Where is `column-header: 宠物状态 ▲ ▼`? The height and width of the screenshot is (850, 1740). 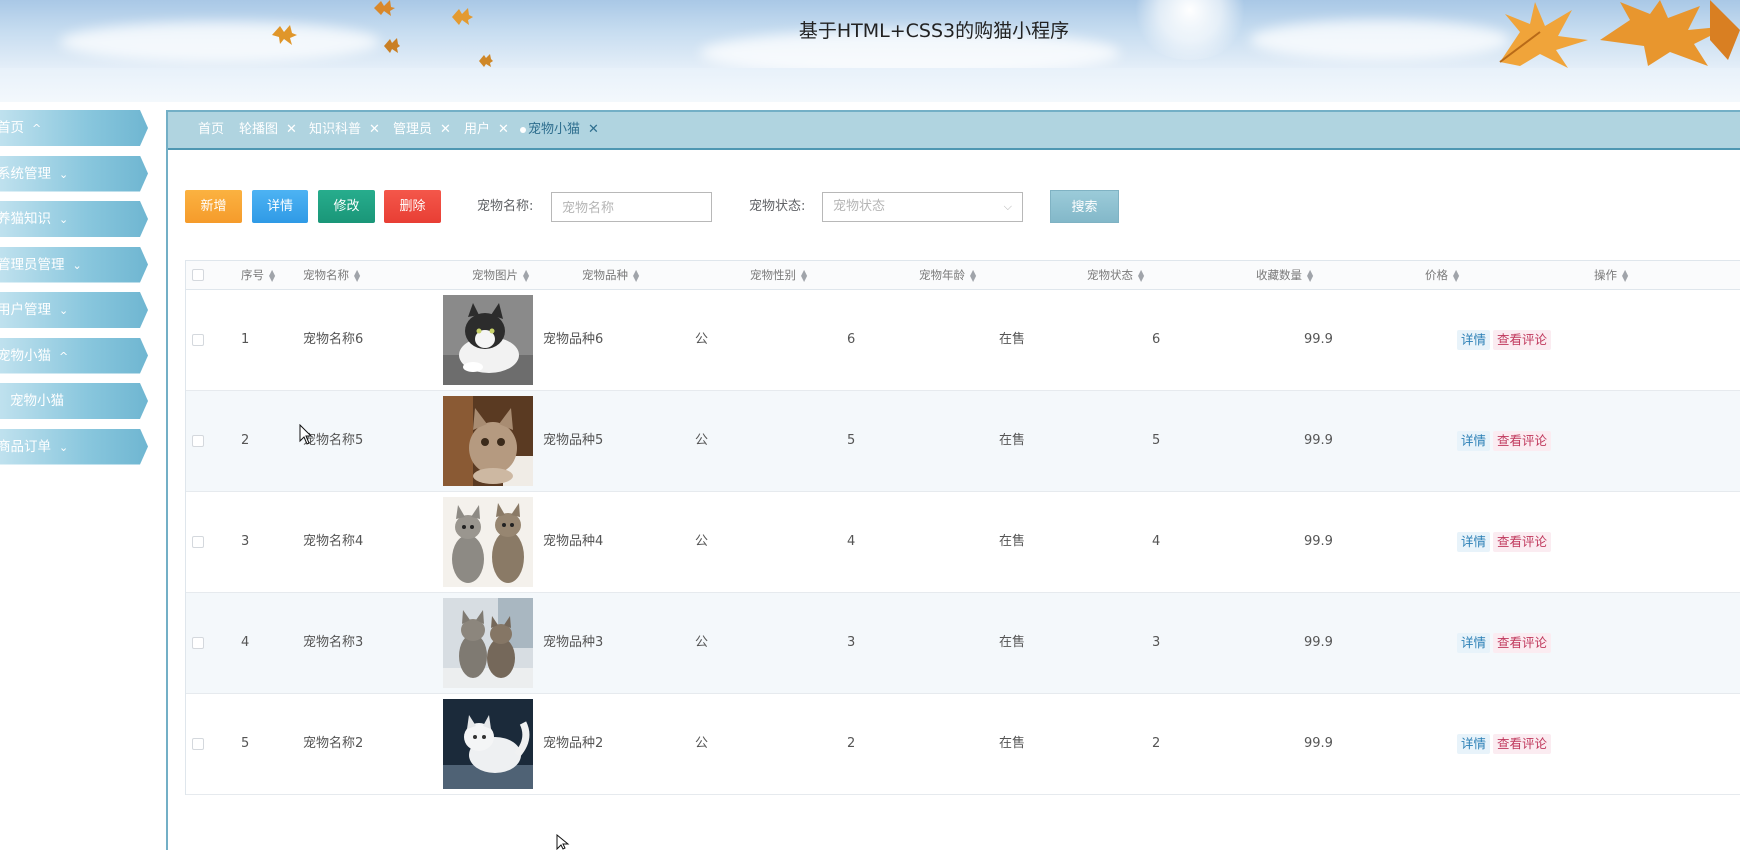 column-header: 宠物状态 ▲ ▼ is located at coordinates (1115, 275).